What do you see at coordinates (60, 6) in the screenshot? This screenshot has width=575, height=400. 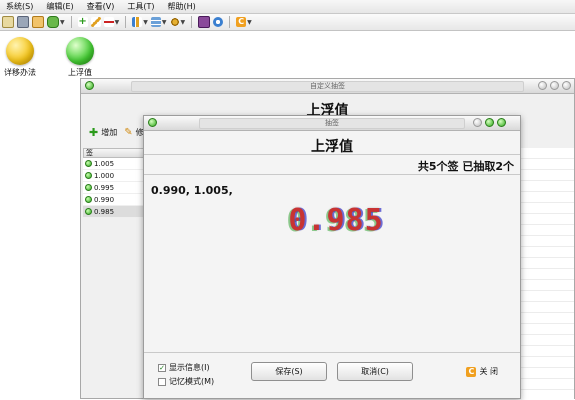 I see `menu-edit: 编辑(E)` at bounding box center [60, 6].